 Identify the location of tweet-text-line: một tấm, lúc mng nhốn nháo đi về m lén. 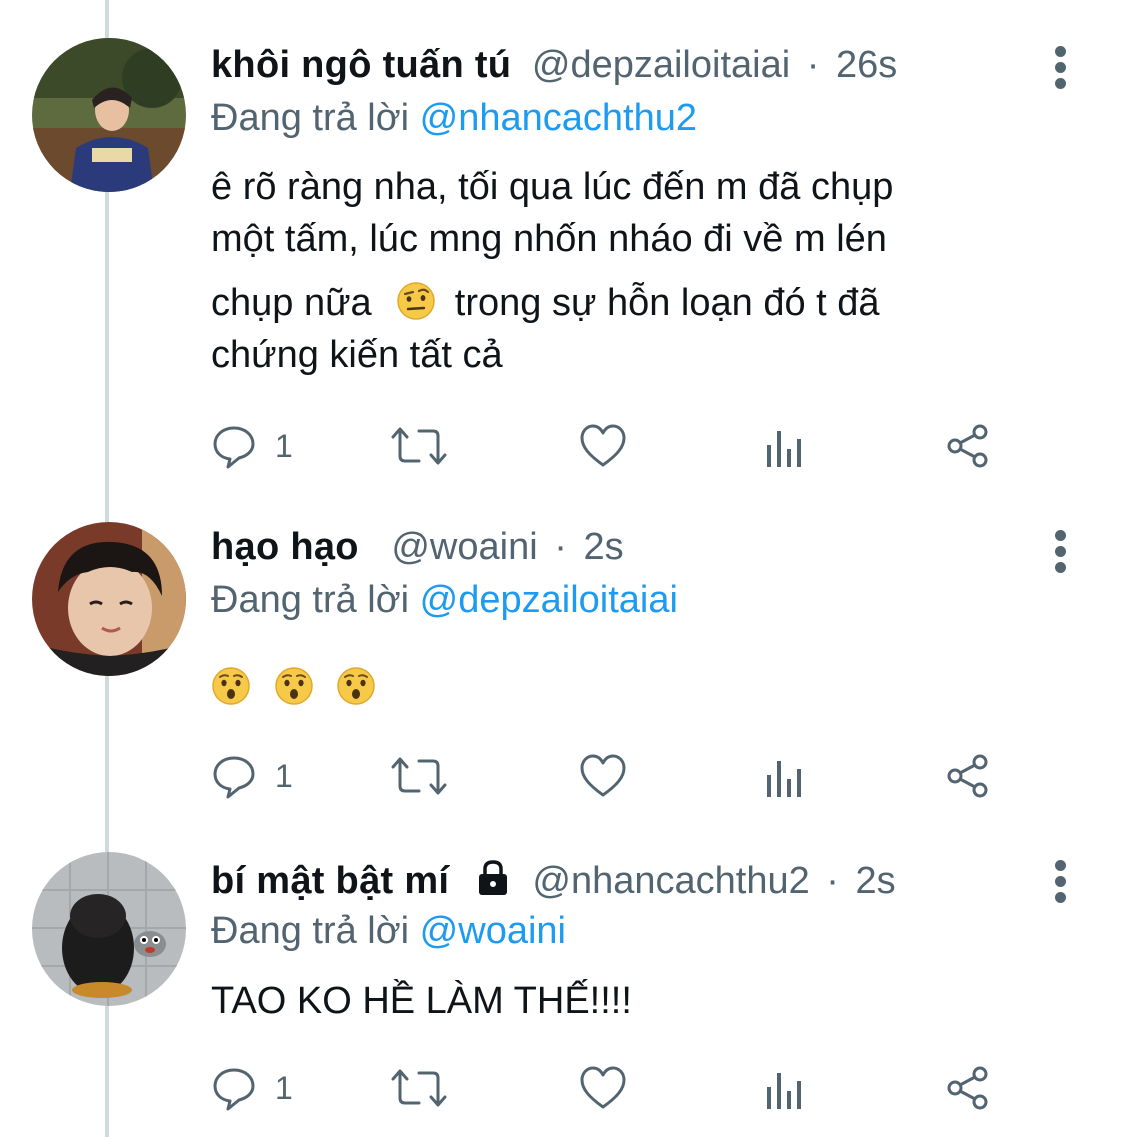
(549, 239).